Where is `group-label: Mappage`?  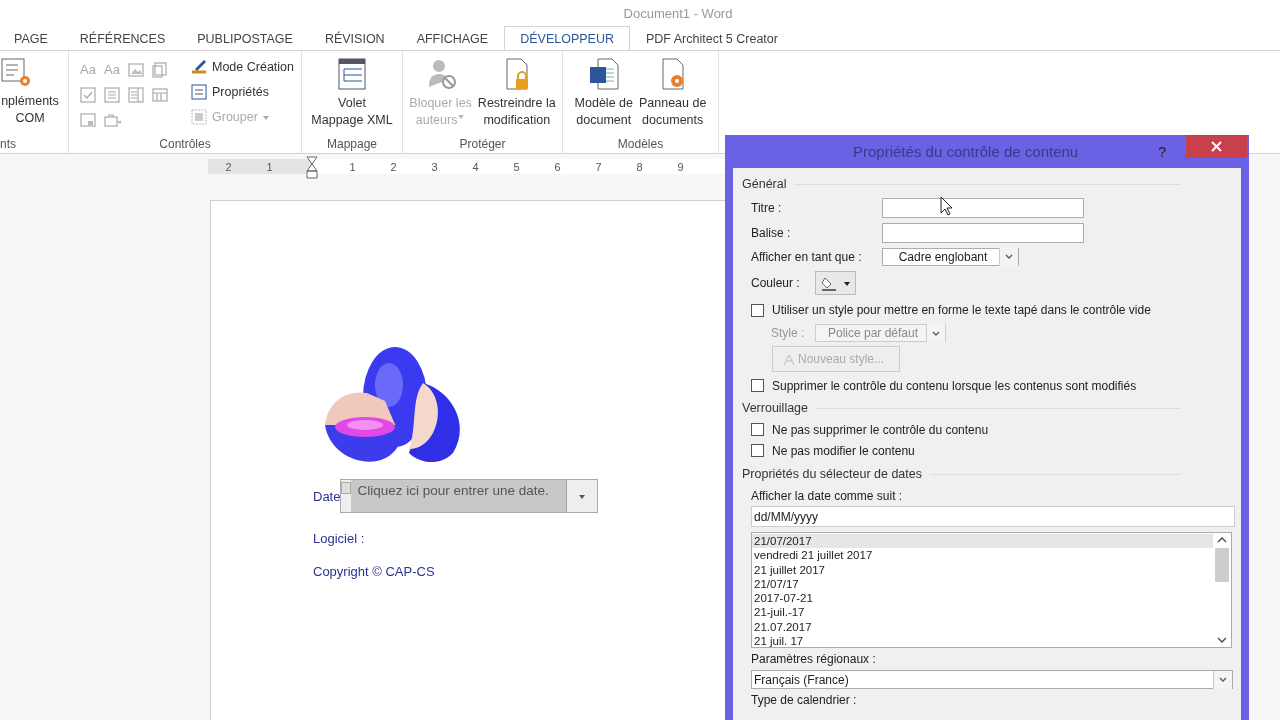 group-label: Mappage is located at coordinates (351, 144).